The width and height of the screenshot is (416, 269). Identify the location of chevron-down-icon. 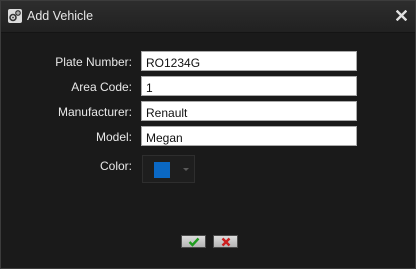
(186, 169).